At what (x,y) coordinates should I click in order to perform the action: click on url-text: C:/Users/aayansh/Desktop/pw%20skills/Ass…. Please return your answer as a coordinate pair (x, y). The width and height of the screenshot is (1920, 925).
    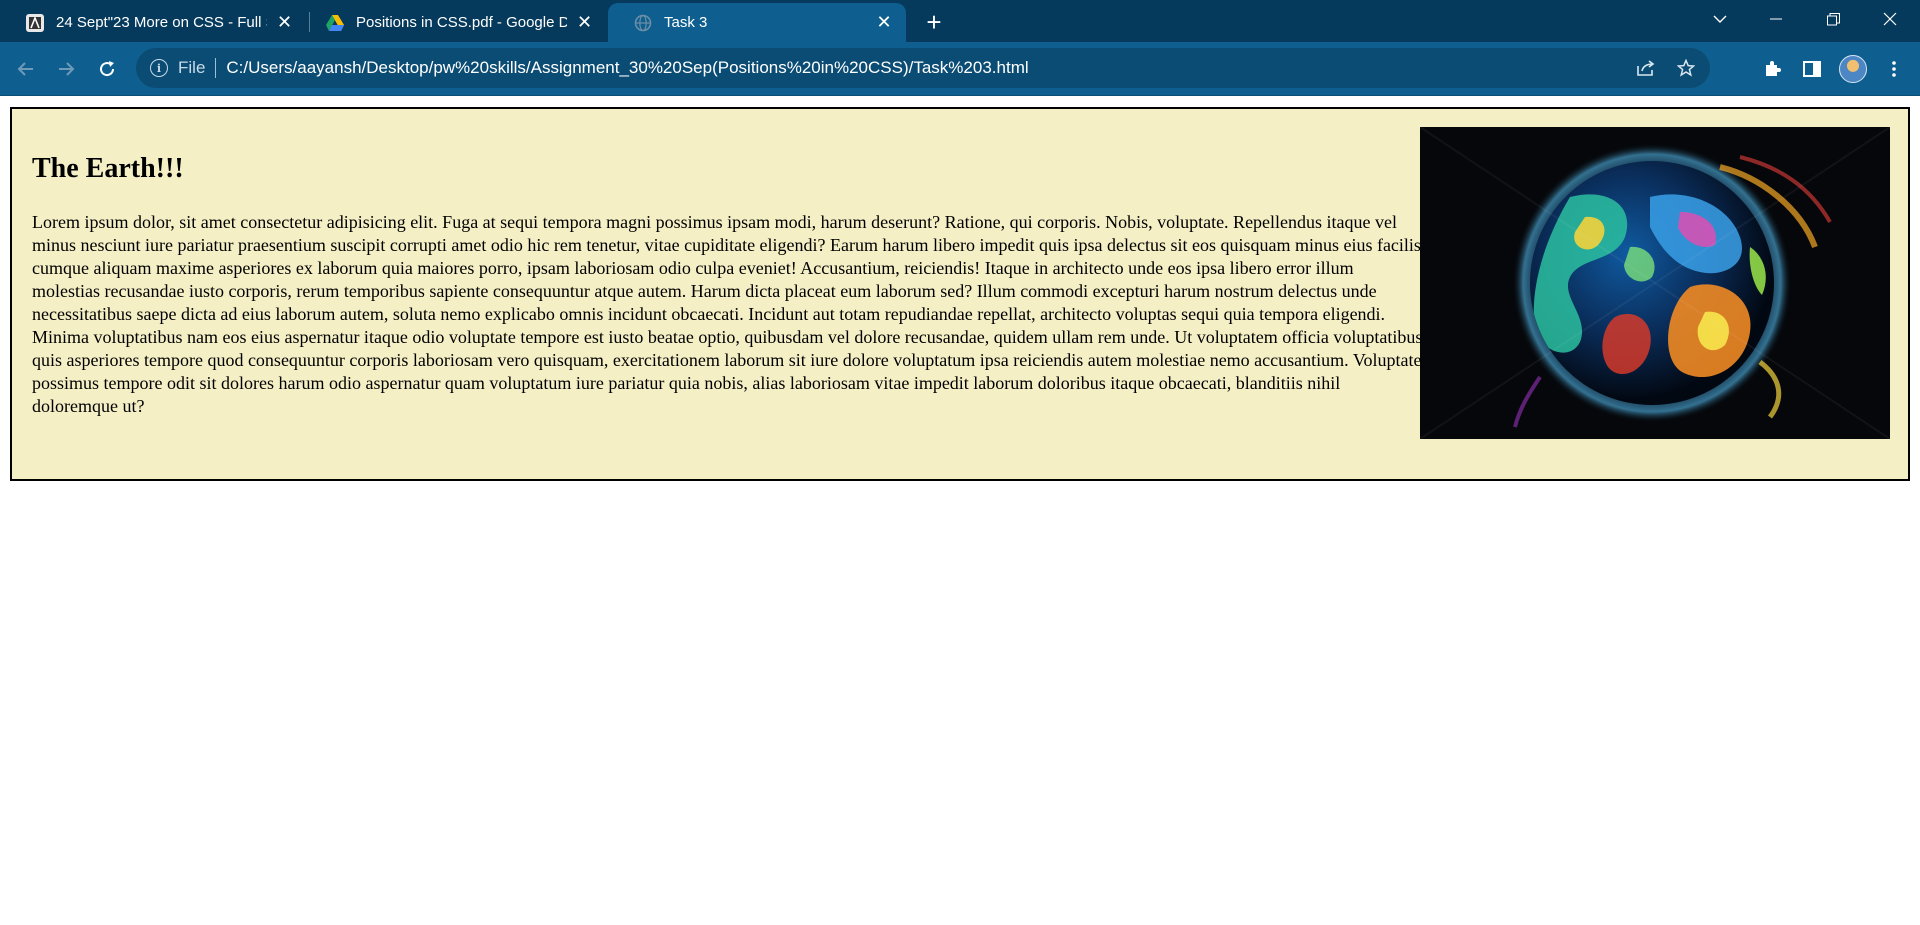
    Looking at the image, I should click on (627, 68).